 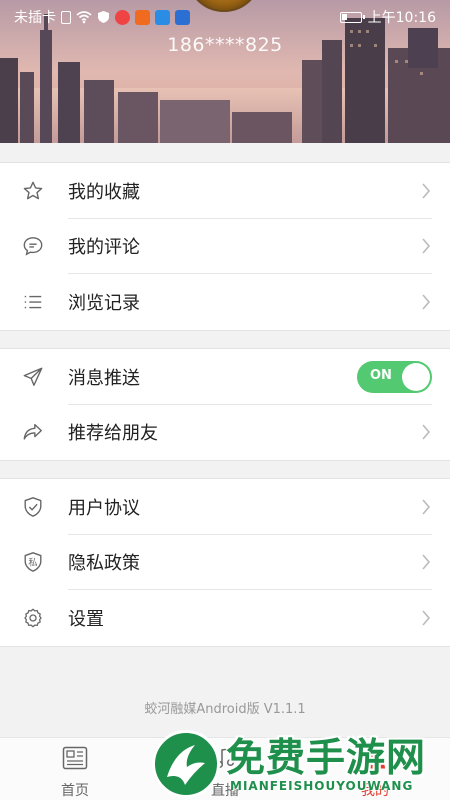 I want to click on weibo-icon, so click(x=122, y=17).